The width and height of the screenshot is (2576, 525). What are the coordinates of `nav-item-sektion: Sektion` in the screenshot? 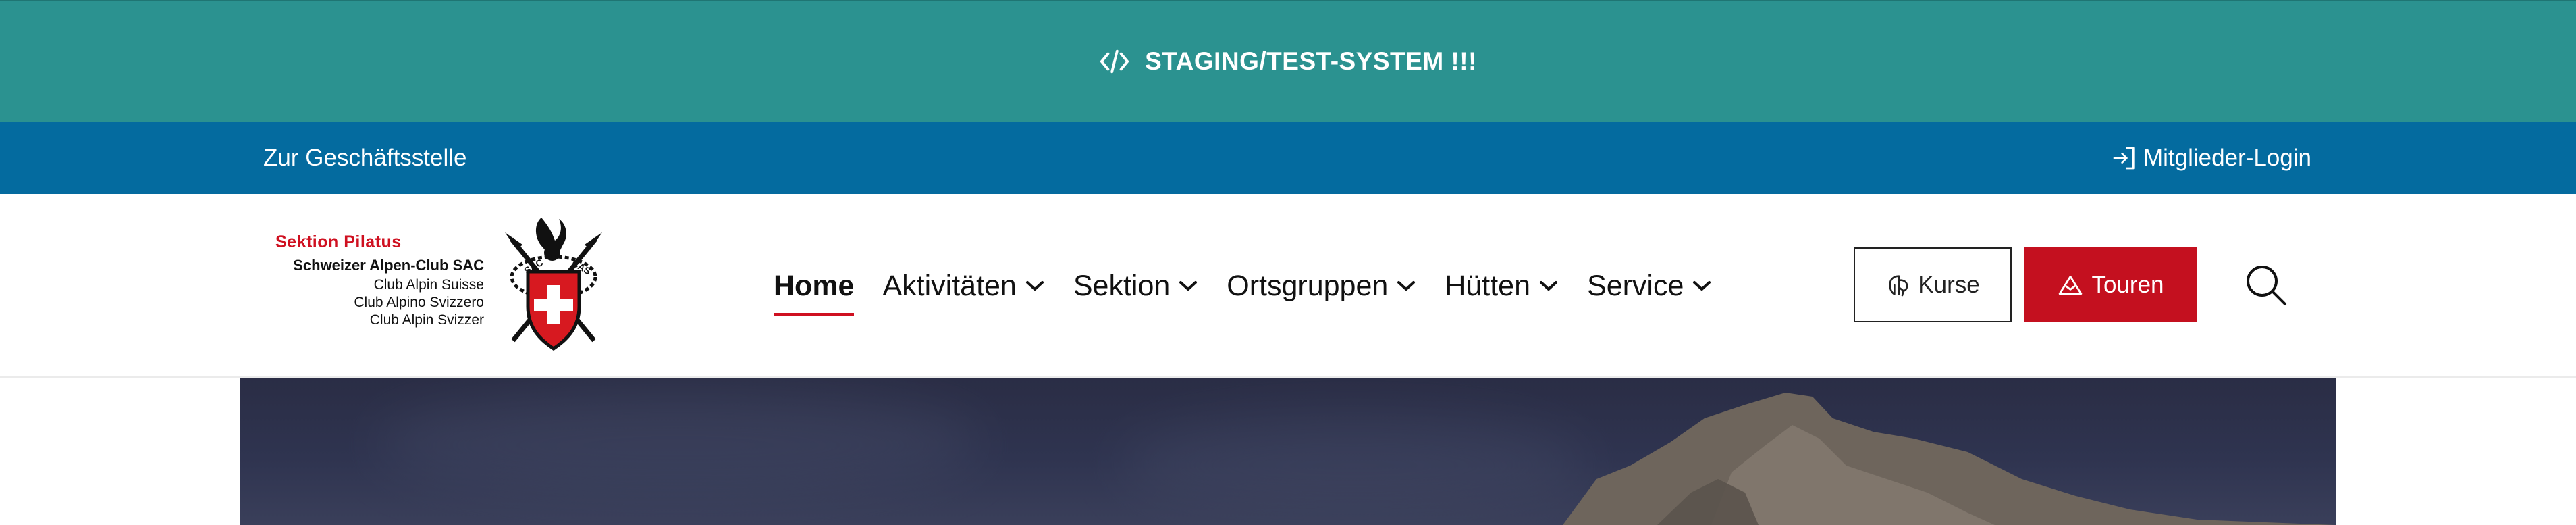 It's located at (1135, 286).